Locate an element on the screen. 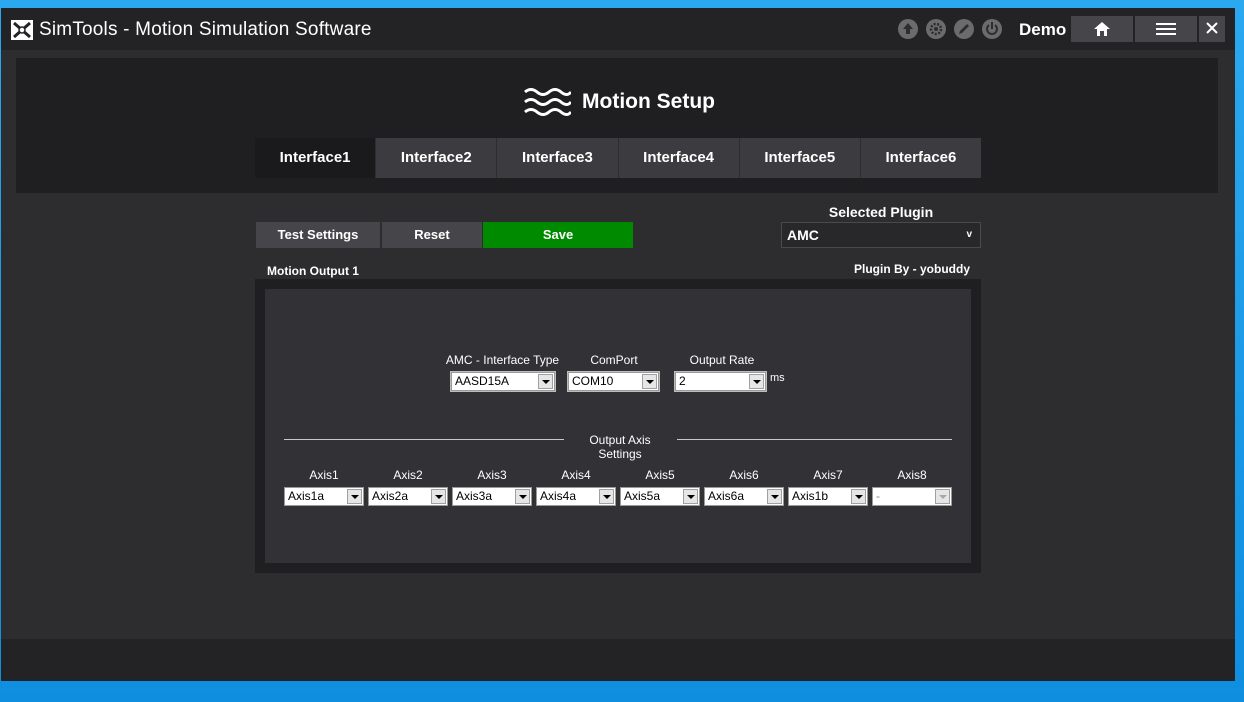 This screenshot has height=702, width=1244. save-button: Save is located at coordinates (558, 235).